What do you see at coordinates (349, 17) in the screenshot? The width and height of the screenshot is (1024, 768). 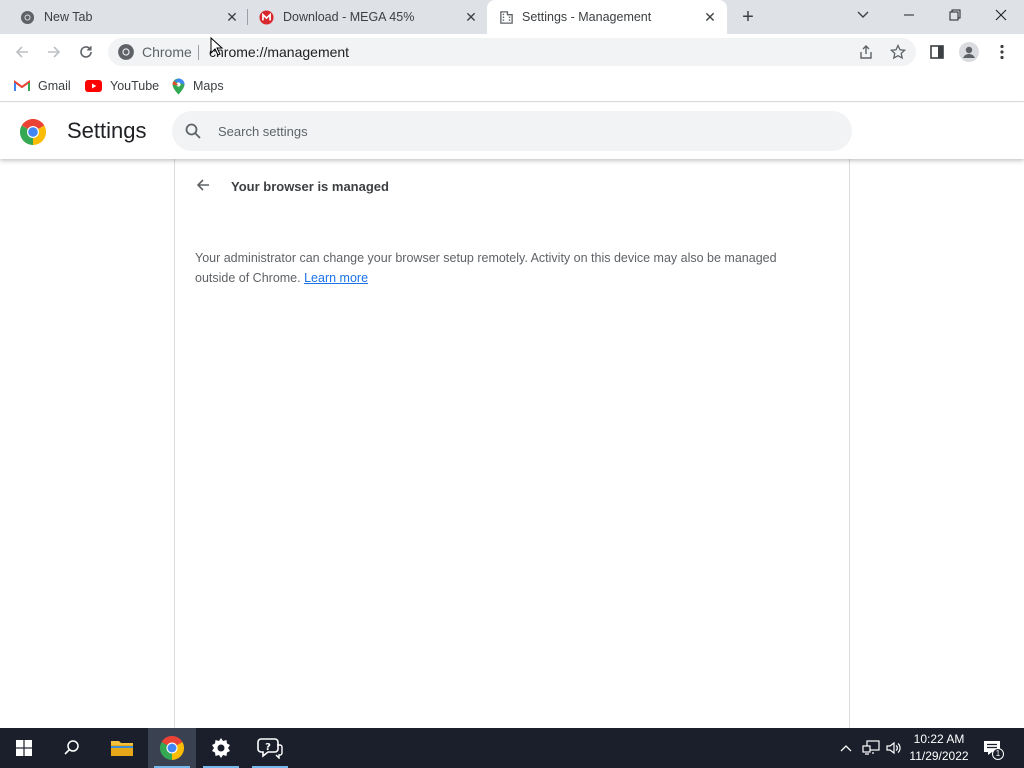 I see `tab-title: Download - MEGA 45%` at bounding box center [349, 17].